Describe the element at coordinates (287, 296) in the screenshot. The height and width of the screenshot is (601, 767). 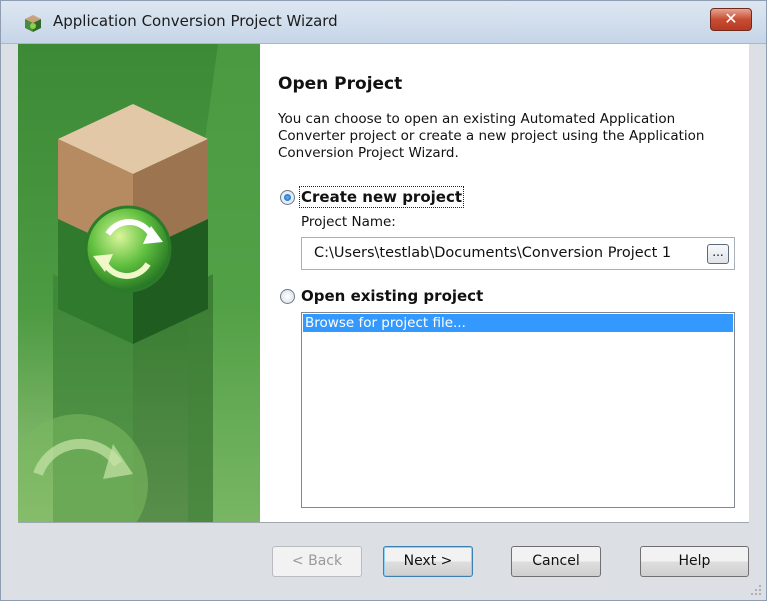
I see `open-existing-project-radio` at that location.